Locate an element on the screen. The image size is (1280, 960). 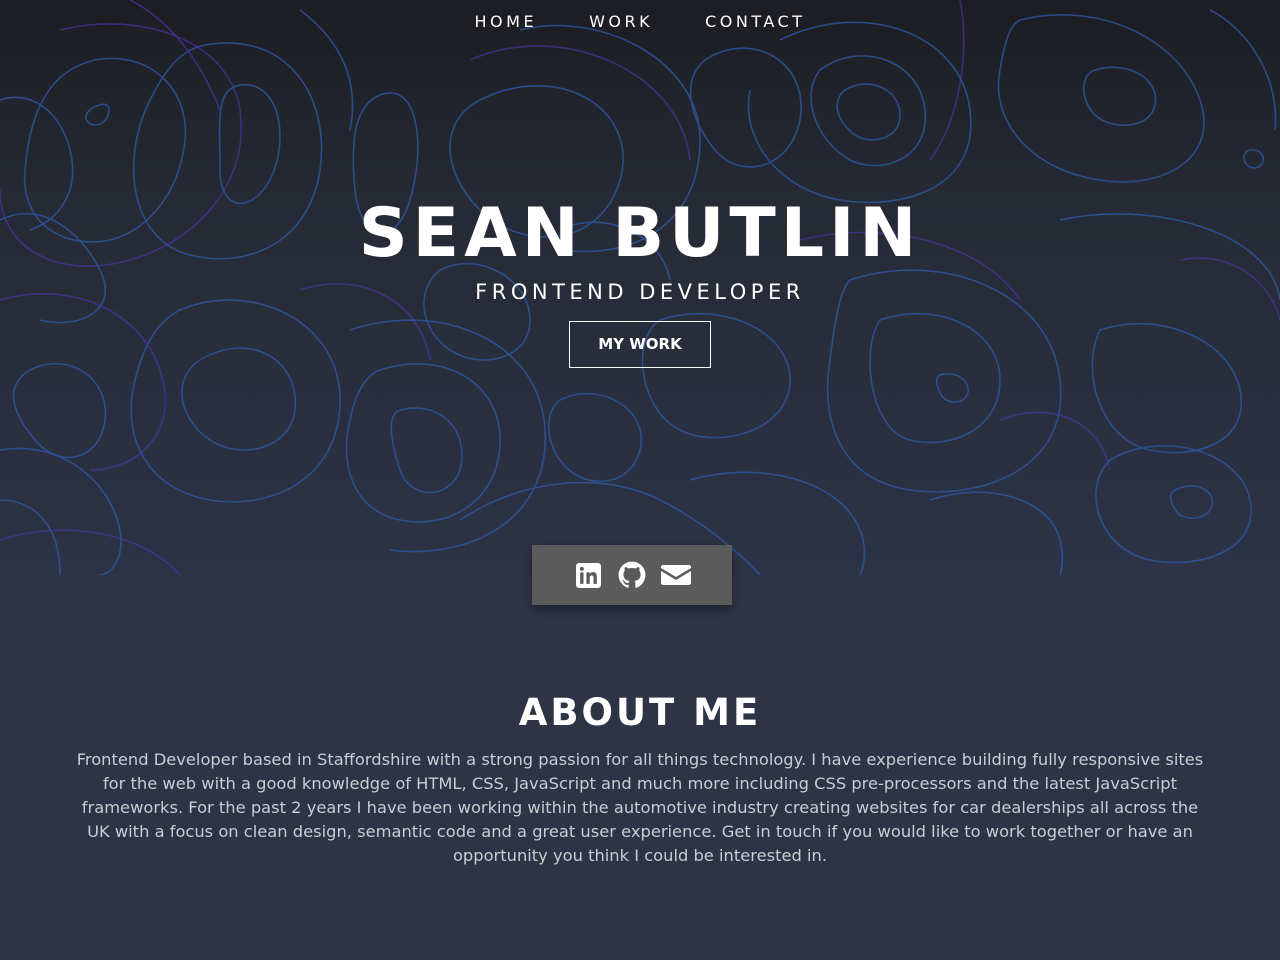
github-icon is located at coordinates (632, 575).